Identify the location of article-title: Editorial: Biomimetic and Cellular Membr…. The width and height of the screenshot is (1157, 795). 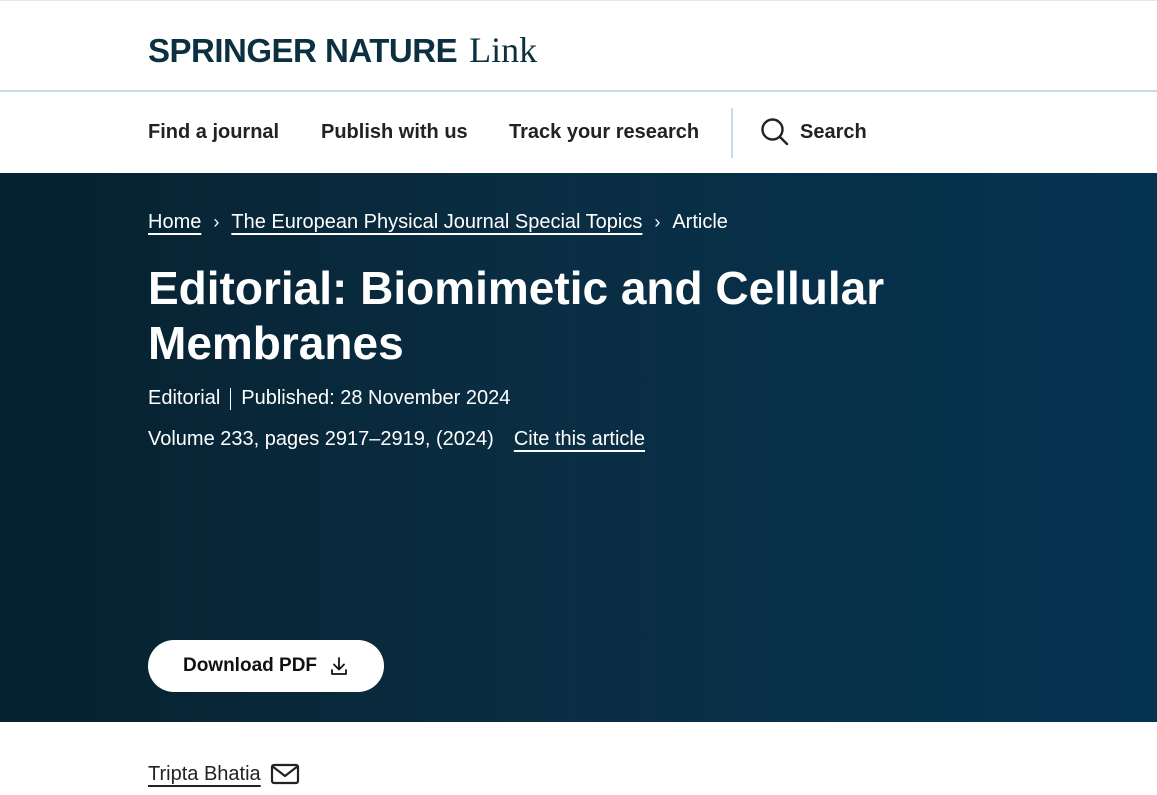
(516, 315).